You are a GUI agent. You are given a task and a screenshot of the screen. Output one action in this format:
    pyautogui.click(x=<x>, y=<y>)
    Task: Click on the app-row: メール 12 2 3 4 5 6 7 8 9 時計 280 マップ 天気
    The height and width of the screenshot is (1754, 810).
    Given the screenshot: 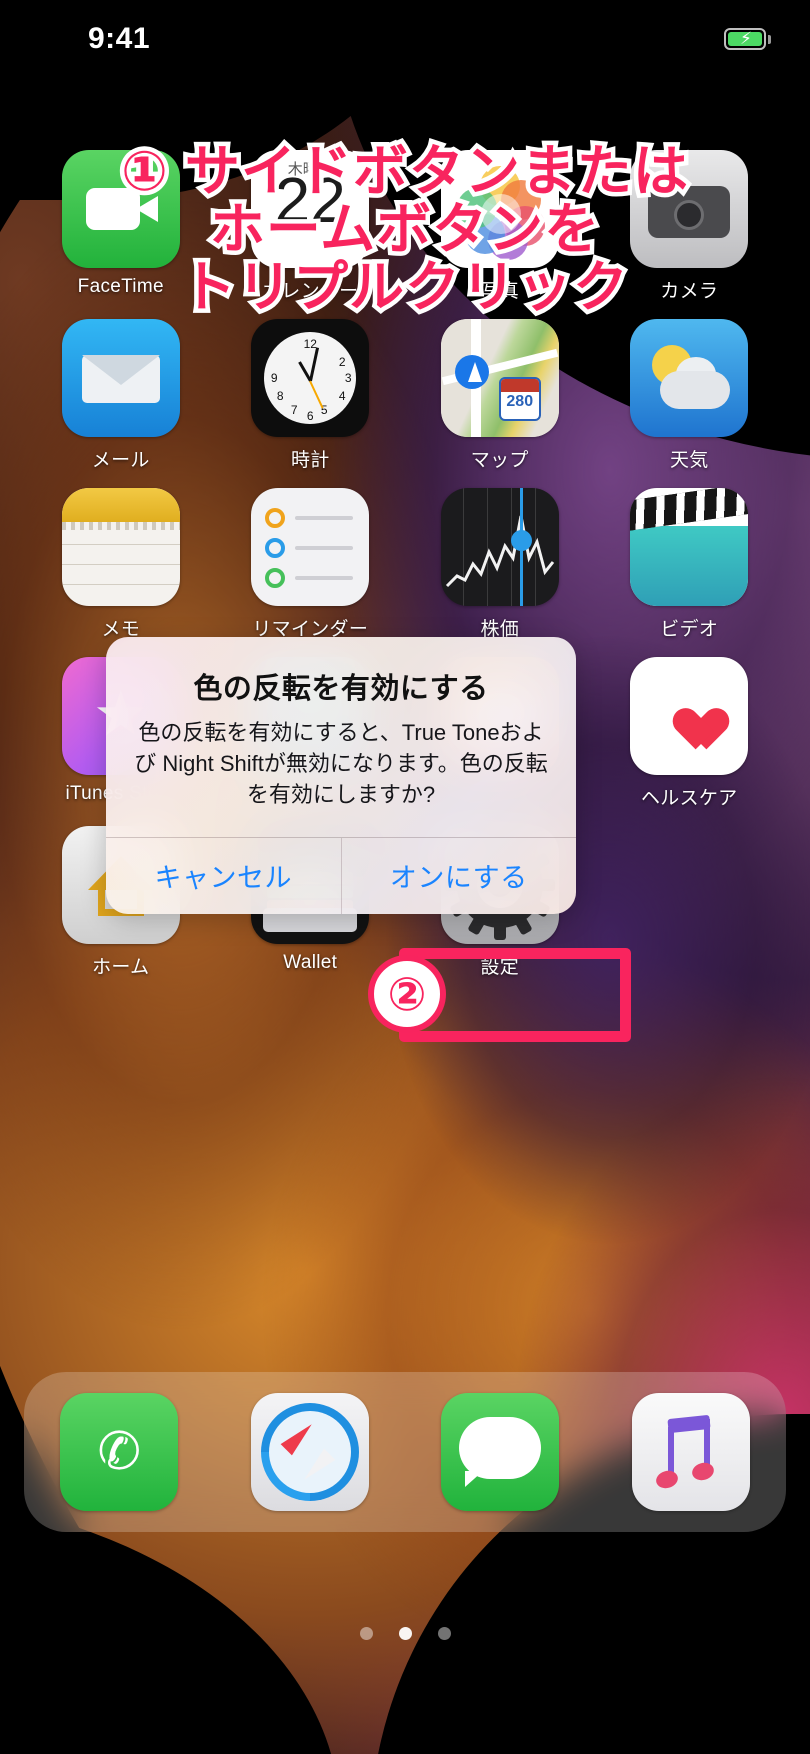 What is the action you would take?
    pyautogui.click(x=405, y=395)
    